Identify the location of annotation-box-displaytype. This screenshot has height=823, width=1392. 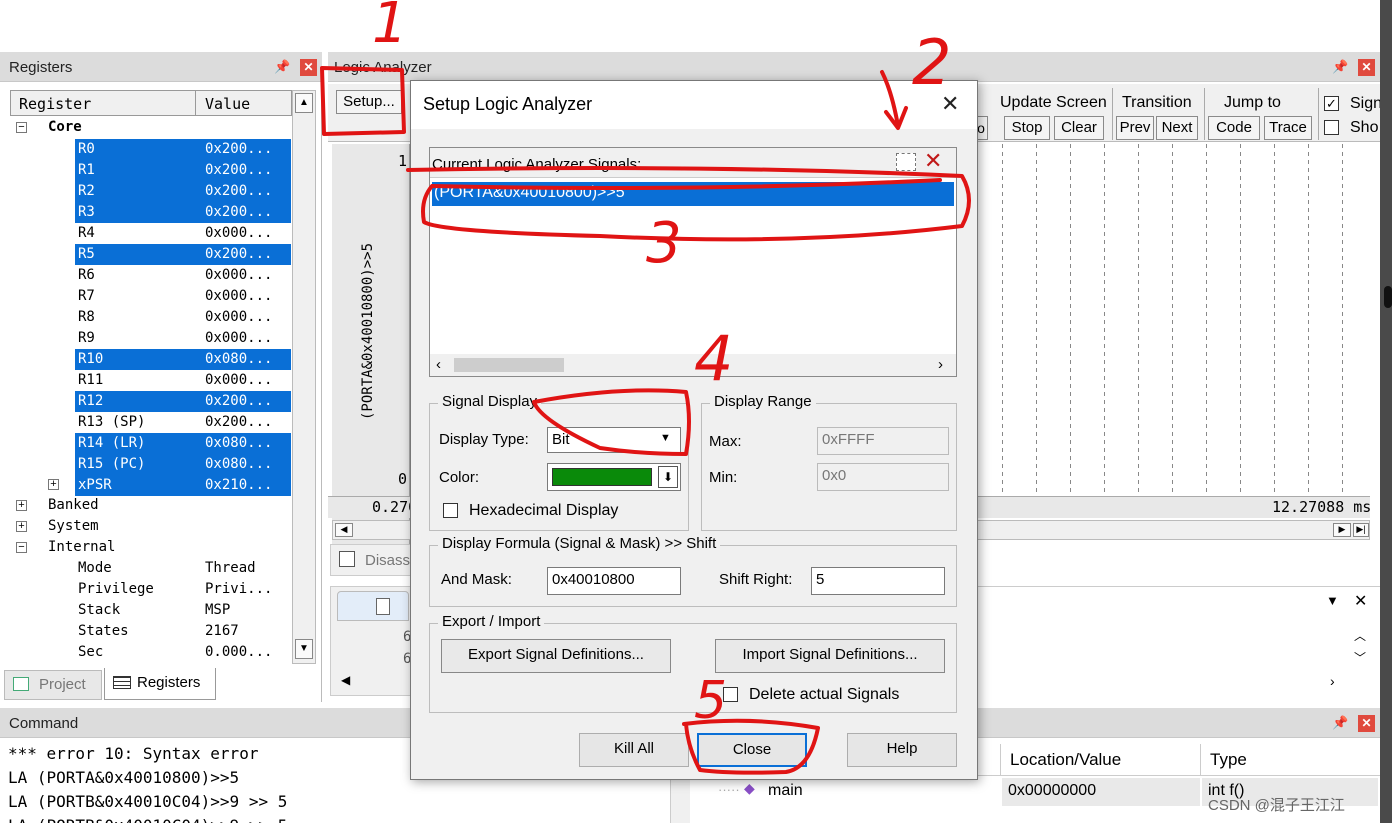
(611, 422).